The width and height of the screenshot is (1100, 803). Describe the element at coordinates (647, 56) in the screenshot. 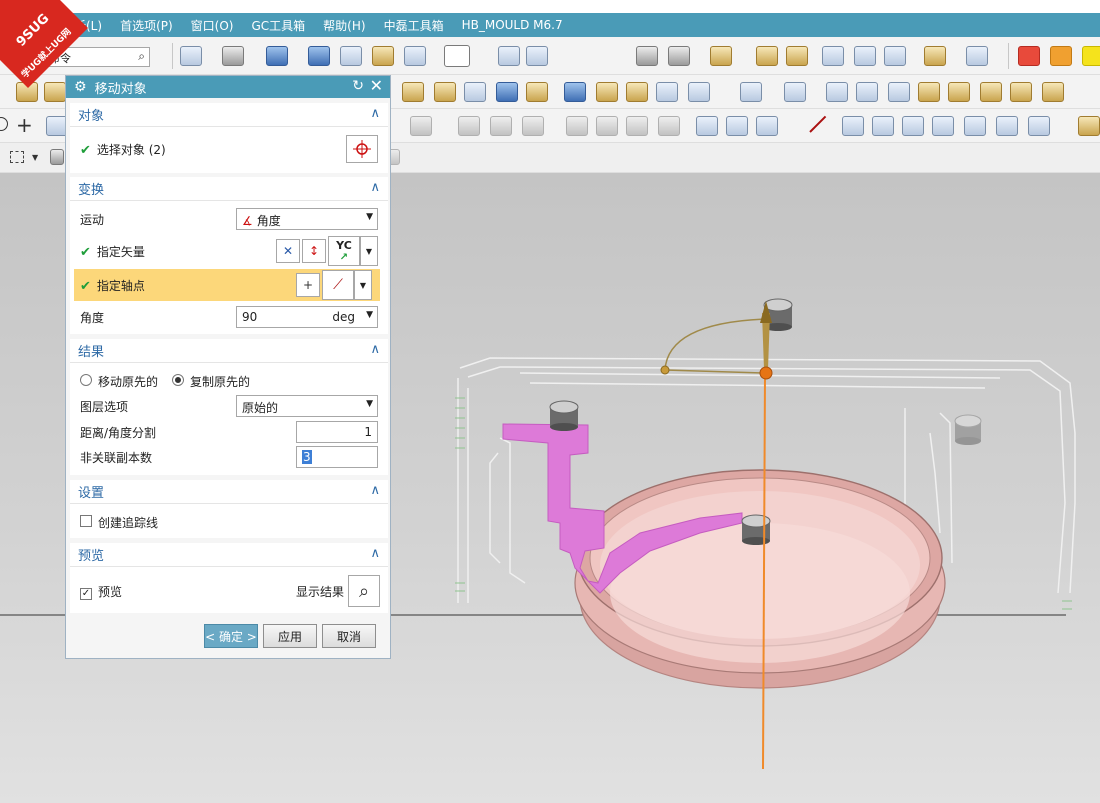

I see `layer-settings-icon` at that location.